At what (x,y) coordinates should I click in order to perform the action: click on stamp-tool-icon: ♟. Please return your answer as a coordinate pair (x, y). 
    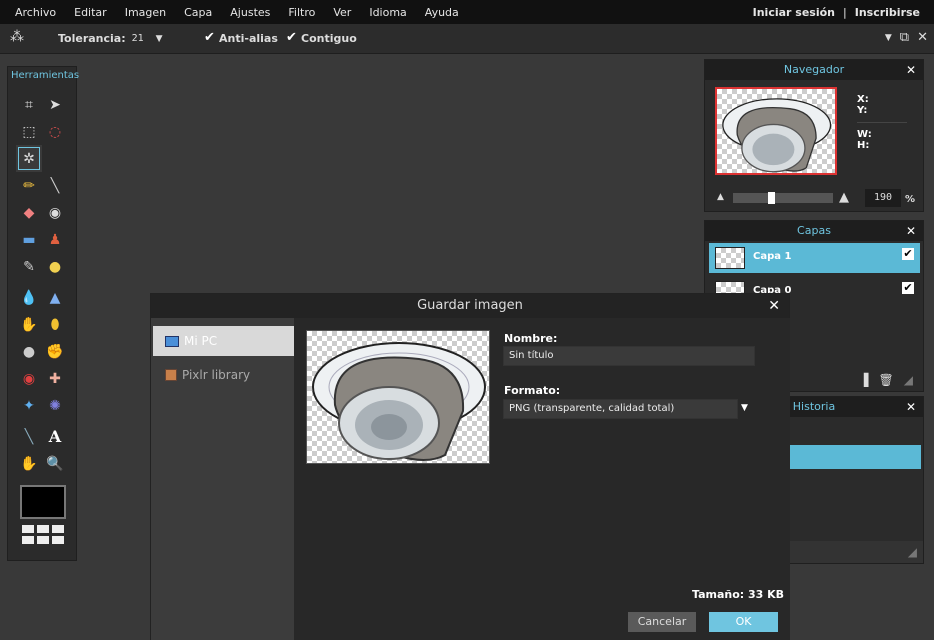
    Looking at the image, I should click on (55, 239).